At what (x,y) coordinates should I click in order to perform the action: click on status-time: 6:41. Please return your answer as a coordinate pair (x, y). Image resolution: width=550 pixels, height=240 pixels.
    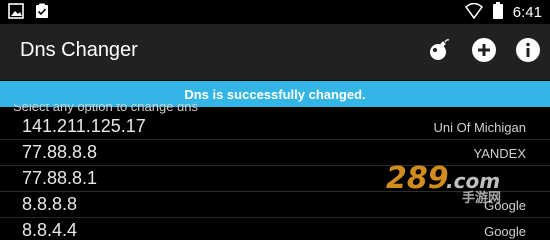
    Looking at the image, I should click on (527, 12).